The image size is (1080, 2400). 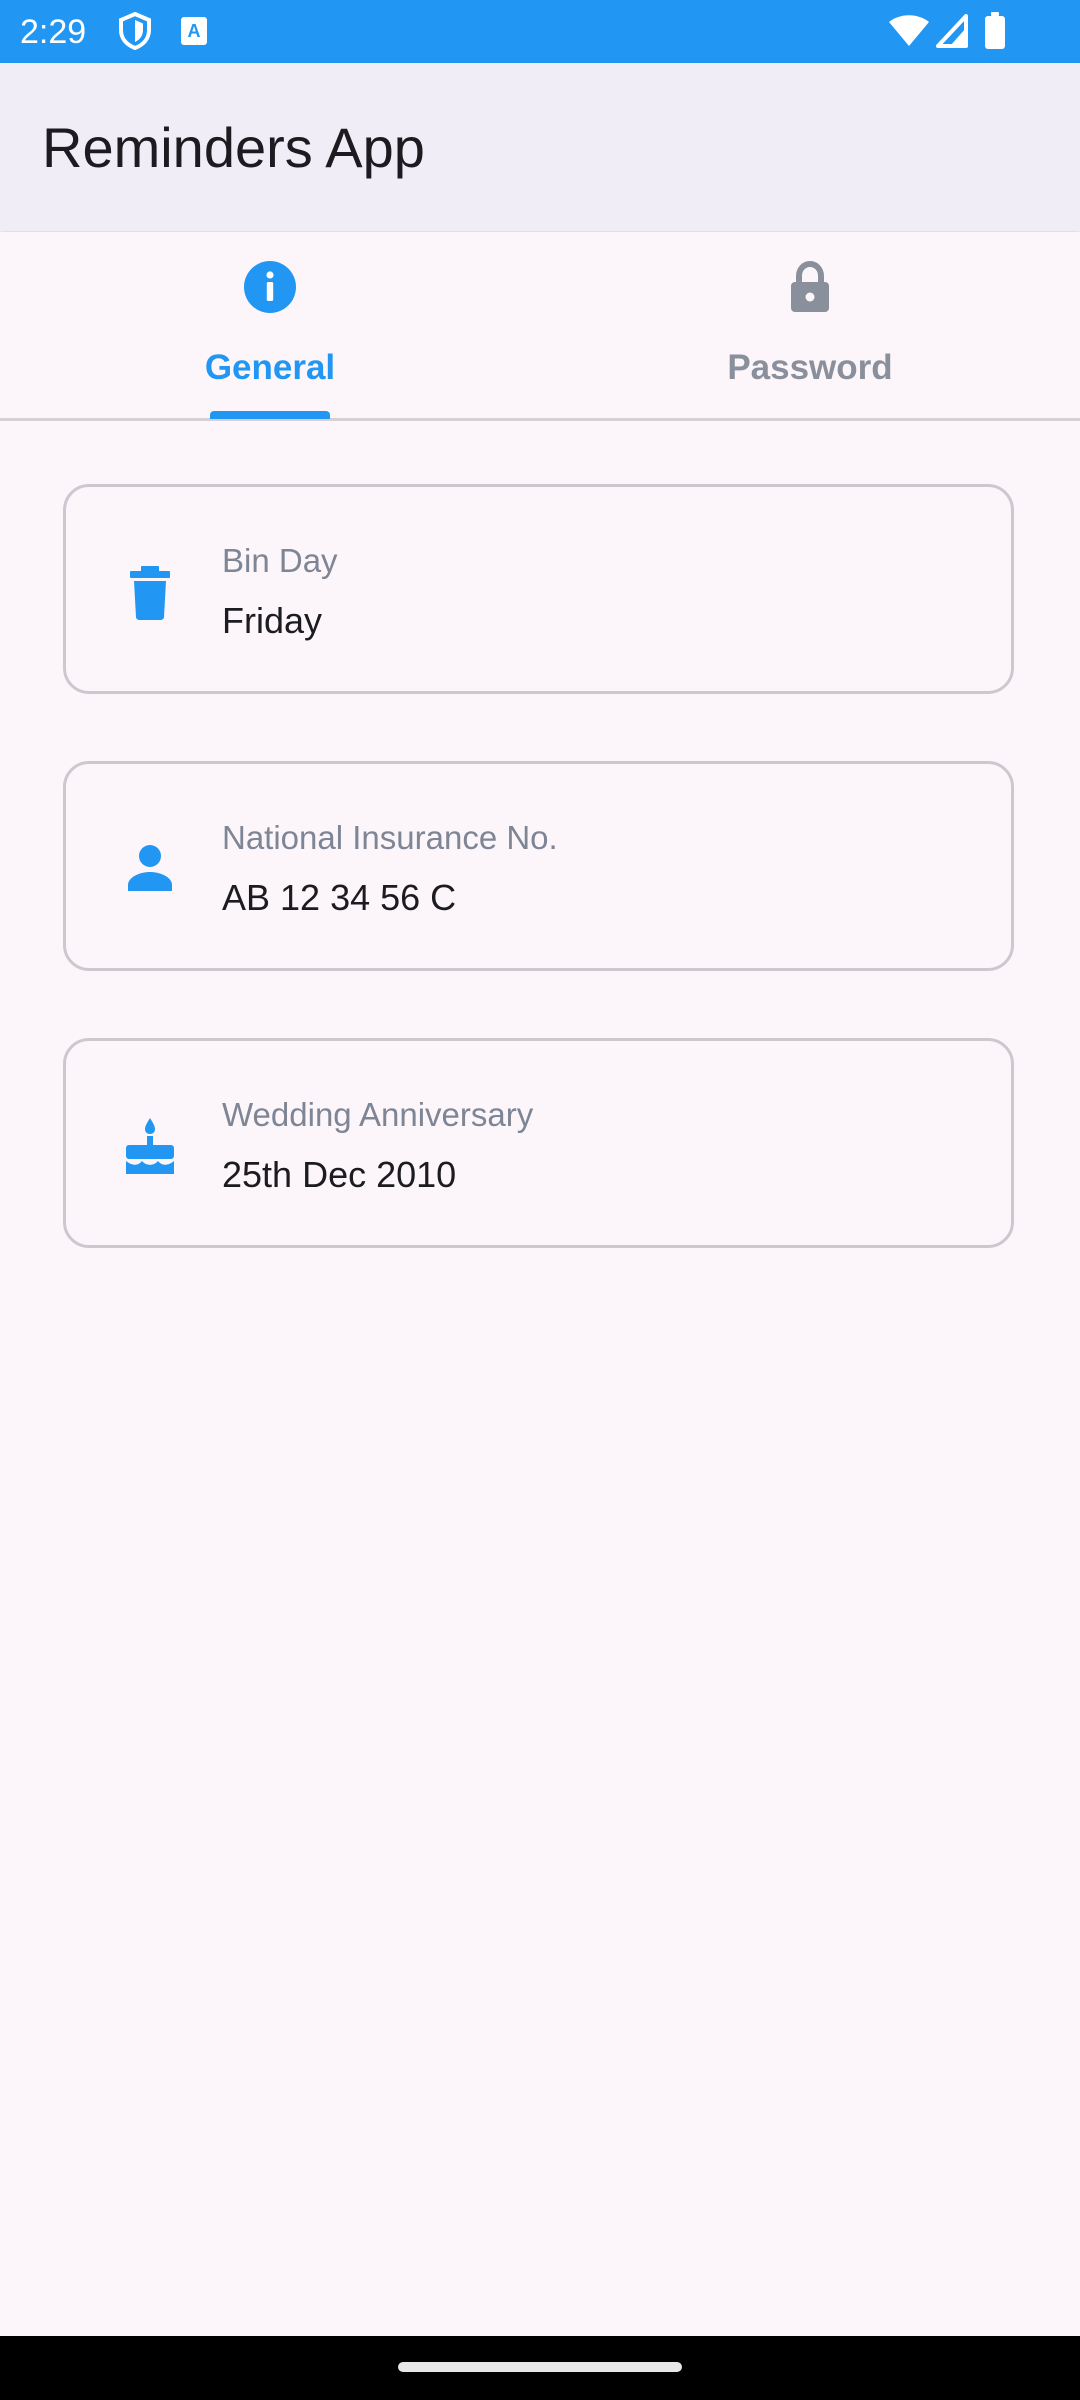 I want to click on tab-password-label: Password, so click(x=810, y=367).